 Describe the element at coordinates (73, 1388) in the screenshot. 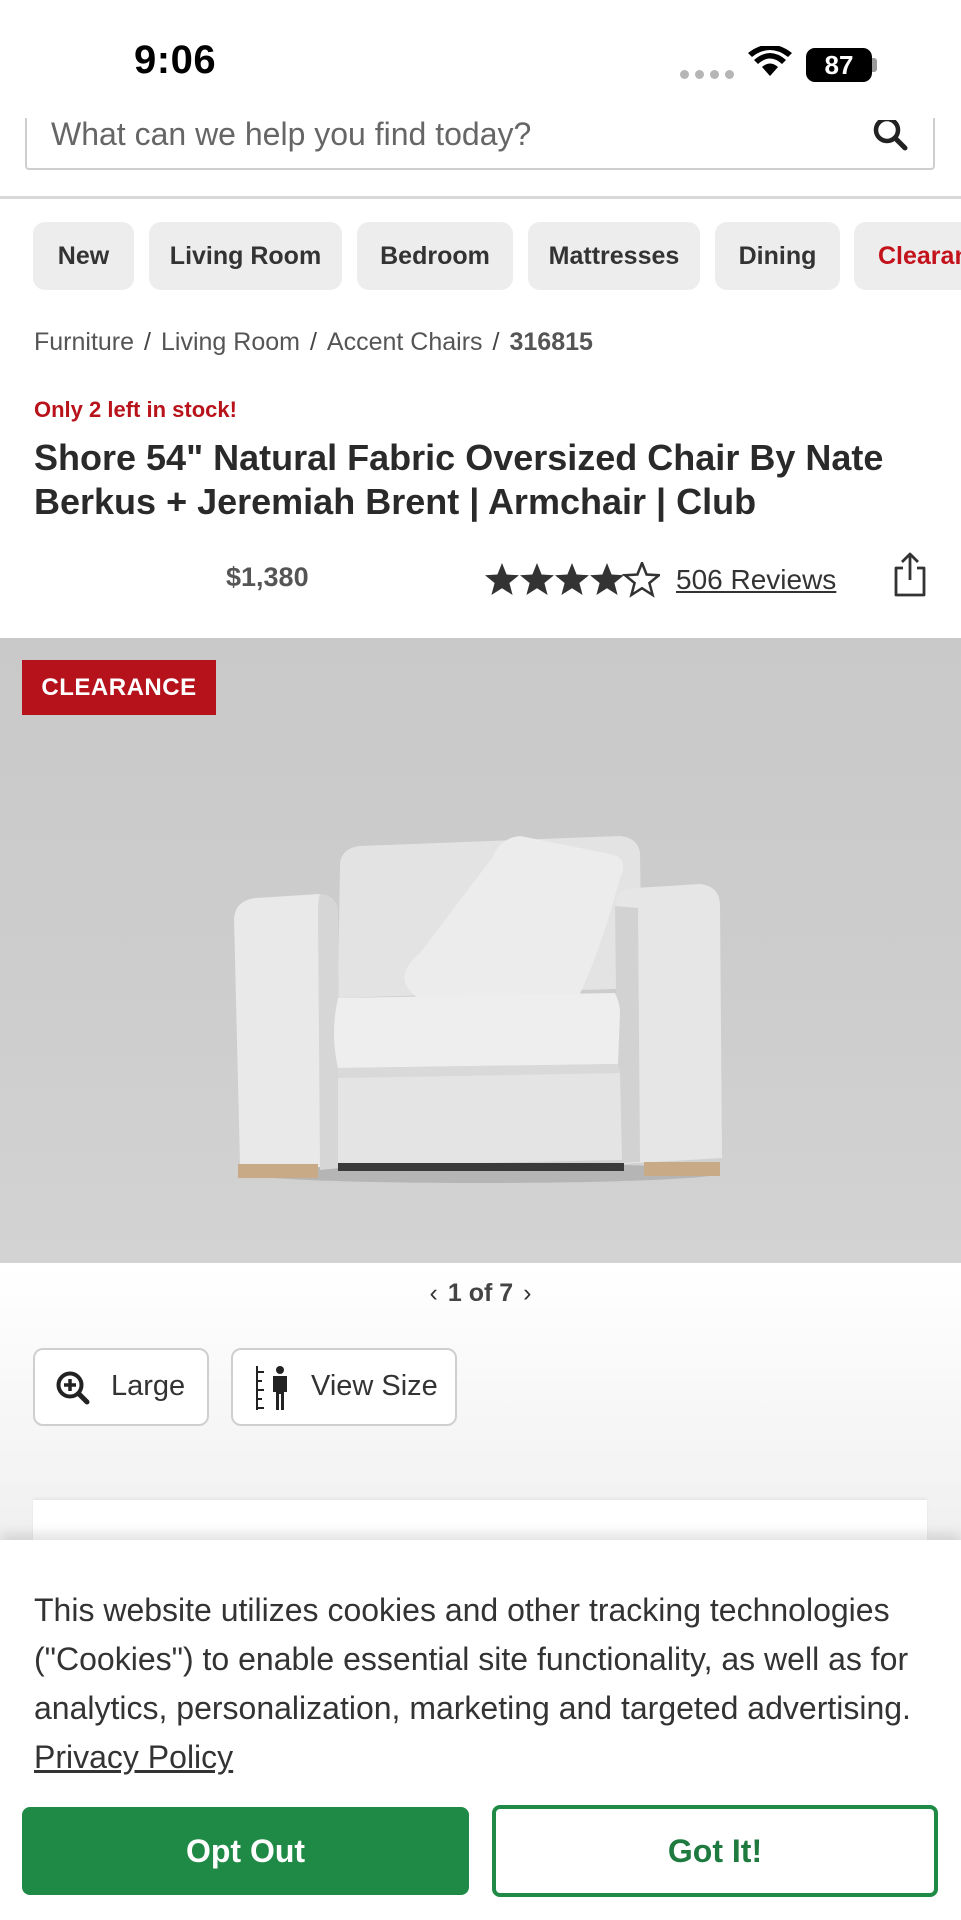

I see `zoom-in-icon` at that location.